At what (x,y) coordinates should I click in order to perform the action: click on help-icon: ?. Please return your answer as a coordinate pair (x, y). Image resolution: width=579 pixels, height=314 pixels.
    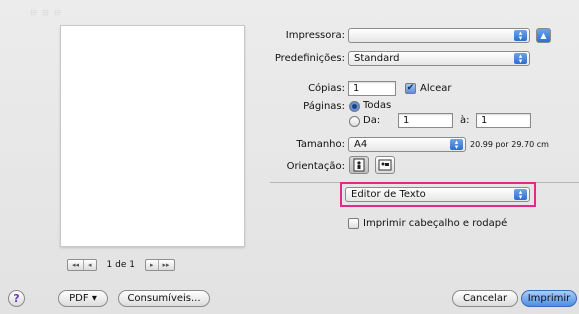
    Looking at the image, I should click on (16, 298).